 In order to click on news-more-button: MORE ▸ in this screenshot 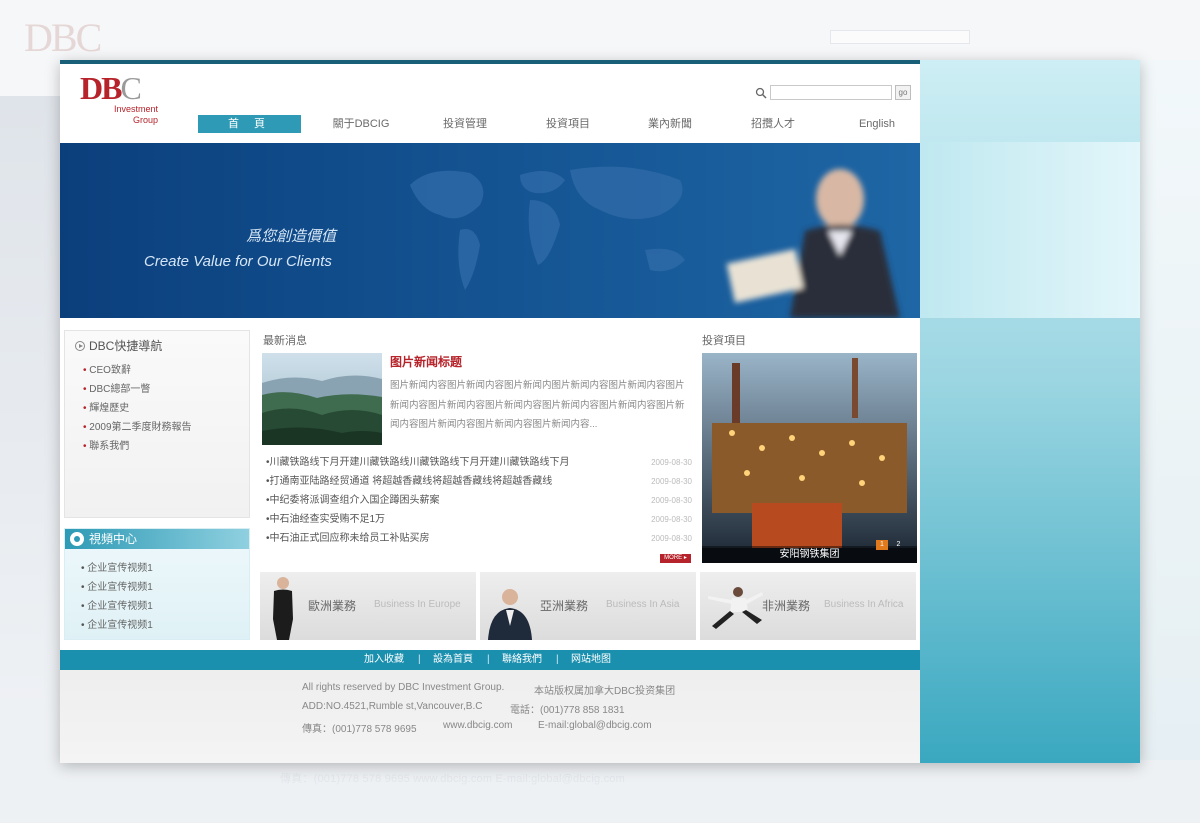, I will do `click(675, 558)`.